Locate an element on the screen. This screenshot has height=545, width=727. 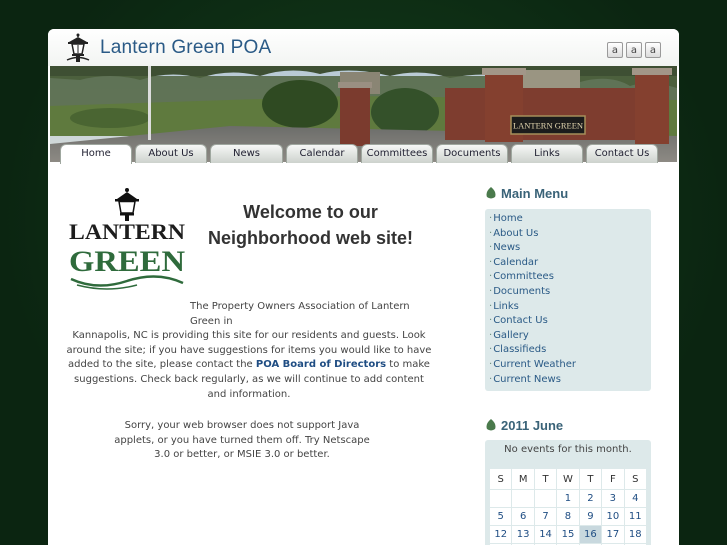
tab-home: Home is located at coordinates (96, 154).